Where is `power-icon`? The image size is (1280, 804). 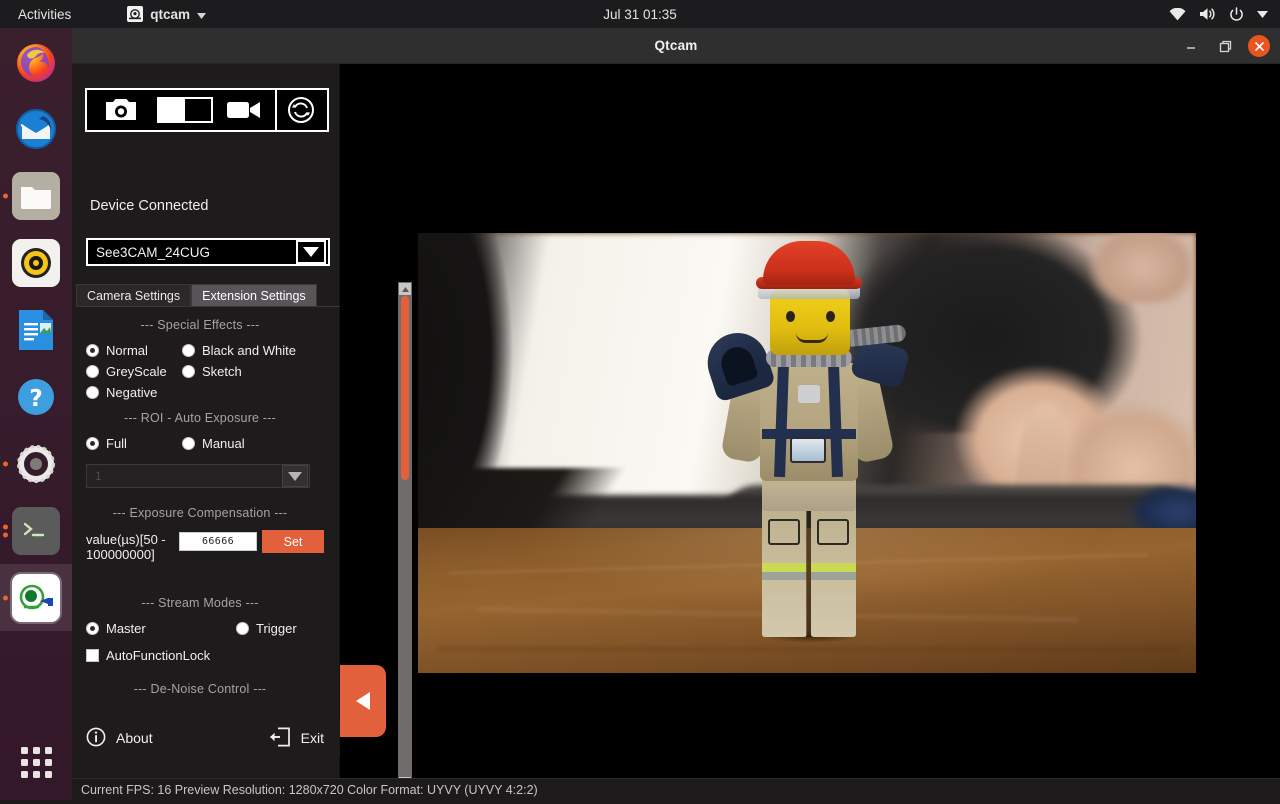 power-icon is located at coordinates (1236, 14).